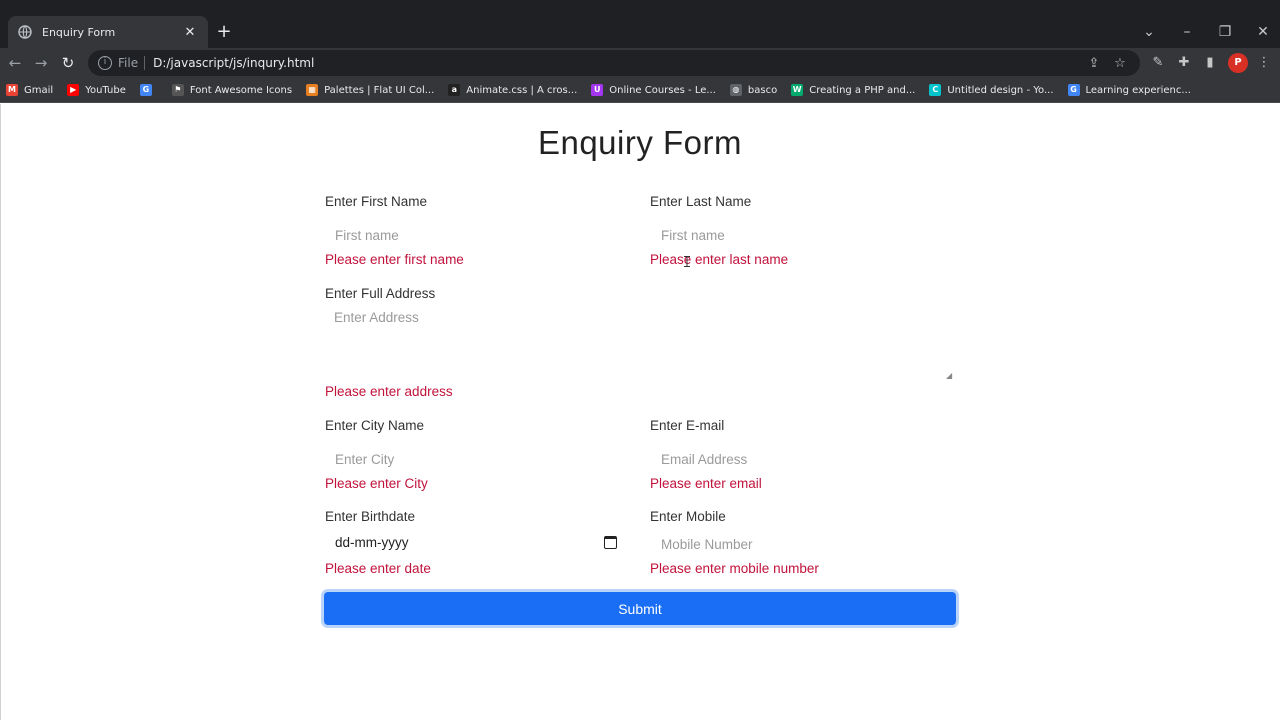 The image size is (1280, 720). Describe the element at coordinates (389, 391) in the screenshot. I see `address-error: Please enter address` at that location.